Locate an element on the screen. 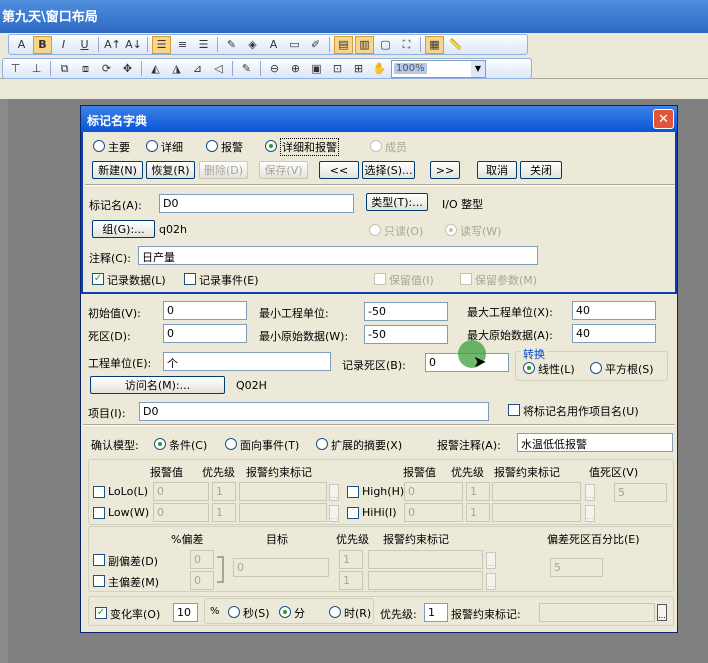  init-value-input: 0 is located at coordinates (205, 310).